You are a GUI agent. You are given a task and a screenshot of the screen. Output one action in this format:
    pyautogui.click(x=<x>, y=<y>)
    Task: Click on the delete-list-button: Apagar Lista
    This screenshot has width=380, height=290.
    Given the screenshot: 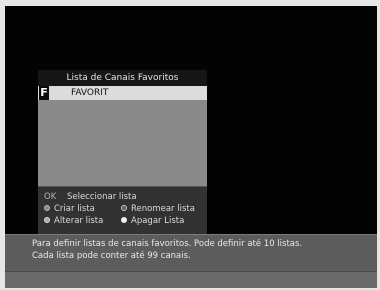 What is the action you would take?
    pyautogui.click(x=152, y=221)
    